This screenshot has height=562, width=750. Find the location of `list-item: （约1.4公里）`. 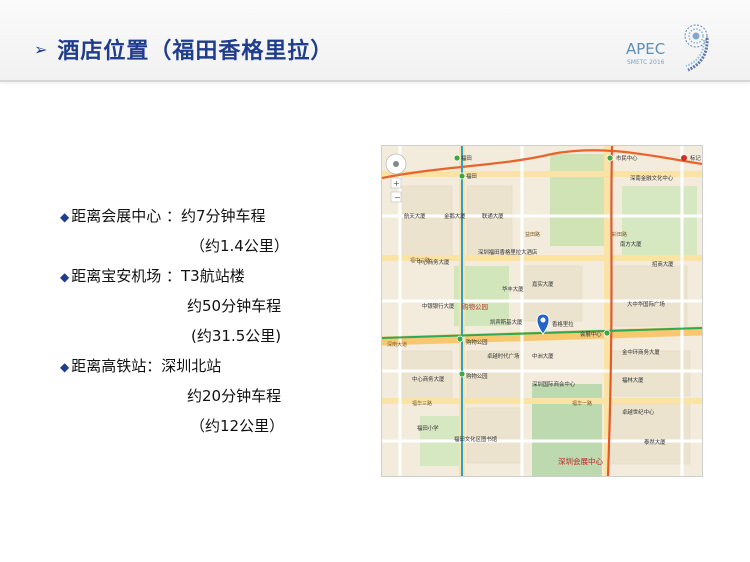

list-item: （约1.4公里） is located at coordinates (239, 245).